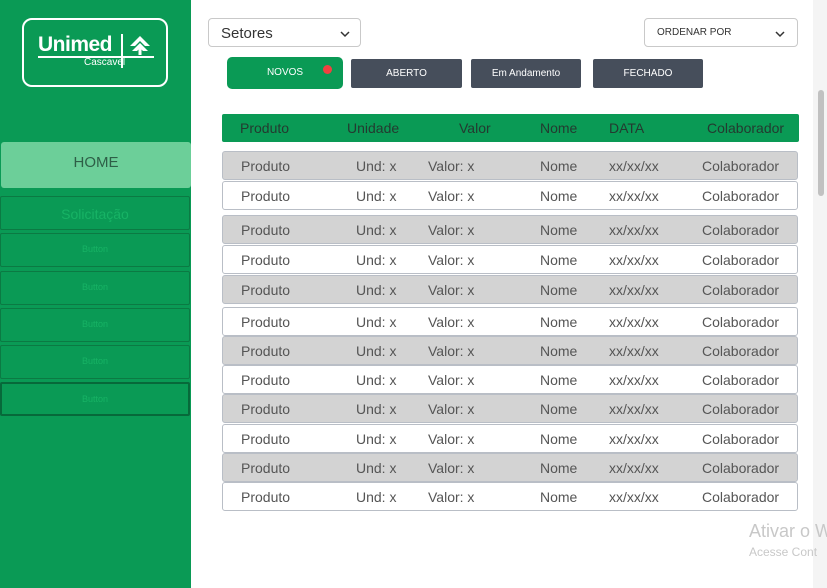 The height and width of the screenshot is (588, 827). Describe the element at coordinates (265, 128) in the screenshot. I see `column-header-produto: Produto` at that location.